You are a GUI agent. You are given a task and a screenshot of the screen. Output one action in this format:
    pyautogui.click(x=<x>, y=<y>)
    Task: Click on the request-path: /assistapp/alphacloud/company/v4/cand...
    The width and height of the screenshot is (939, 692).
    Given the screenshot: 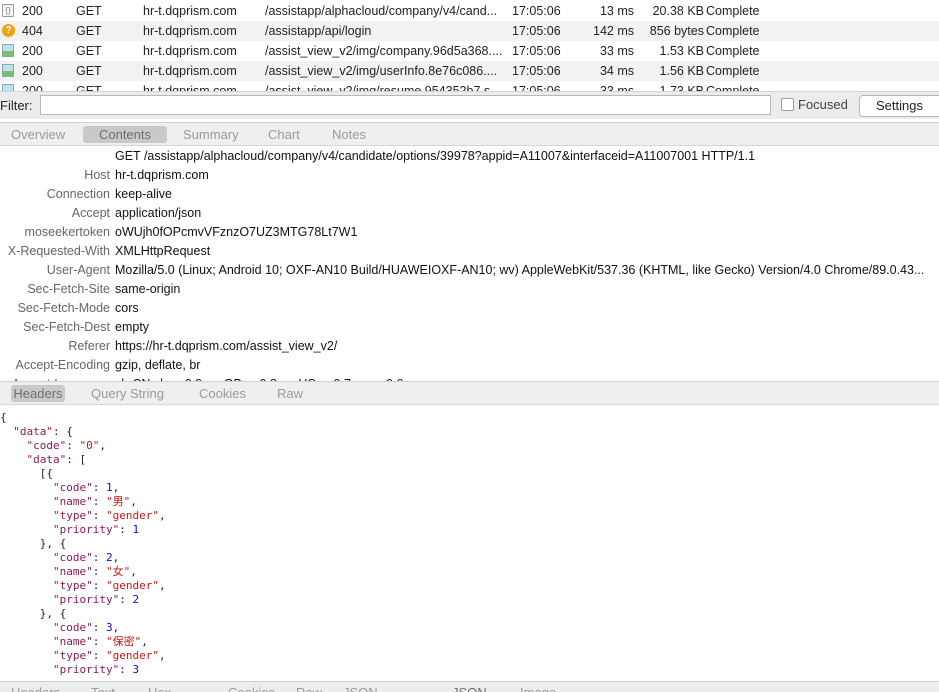 What is the action you would take?
    pyautogui.click(x=381, y=11)
    